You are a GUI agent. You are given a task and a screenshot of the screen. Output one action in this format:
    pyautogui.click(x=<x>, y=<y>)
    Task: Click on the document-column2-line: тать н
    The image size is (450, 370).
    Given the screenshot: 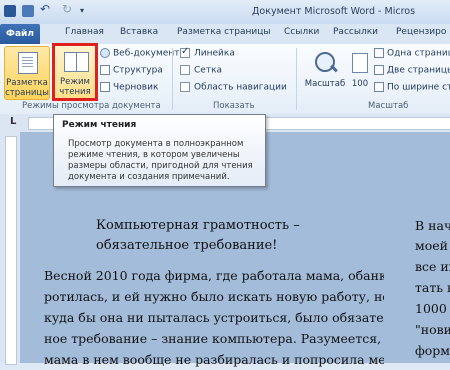 What is the action you would take?
    pyautogui.click(x=432, y=287)
    